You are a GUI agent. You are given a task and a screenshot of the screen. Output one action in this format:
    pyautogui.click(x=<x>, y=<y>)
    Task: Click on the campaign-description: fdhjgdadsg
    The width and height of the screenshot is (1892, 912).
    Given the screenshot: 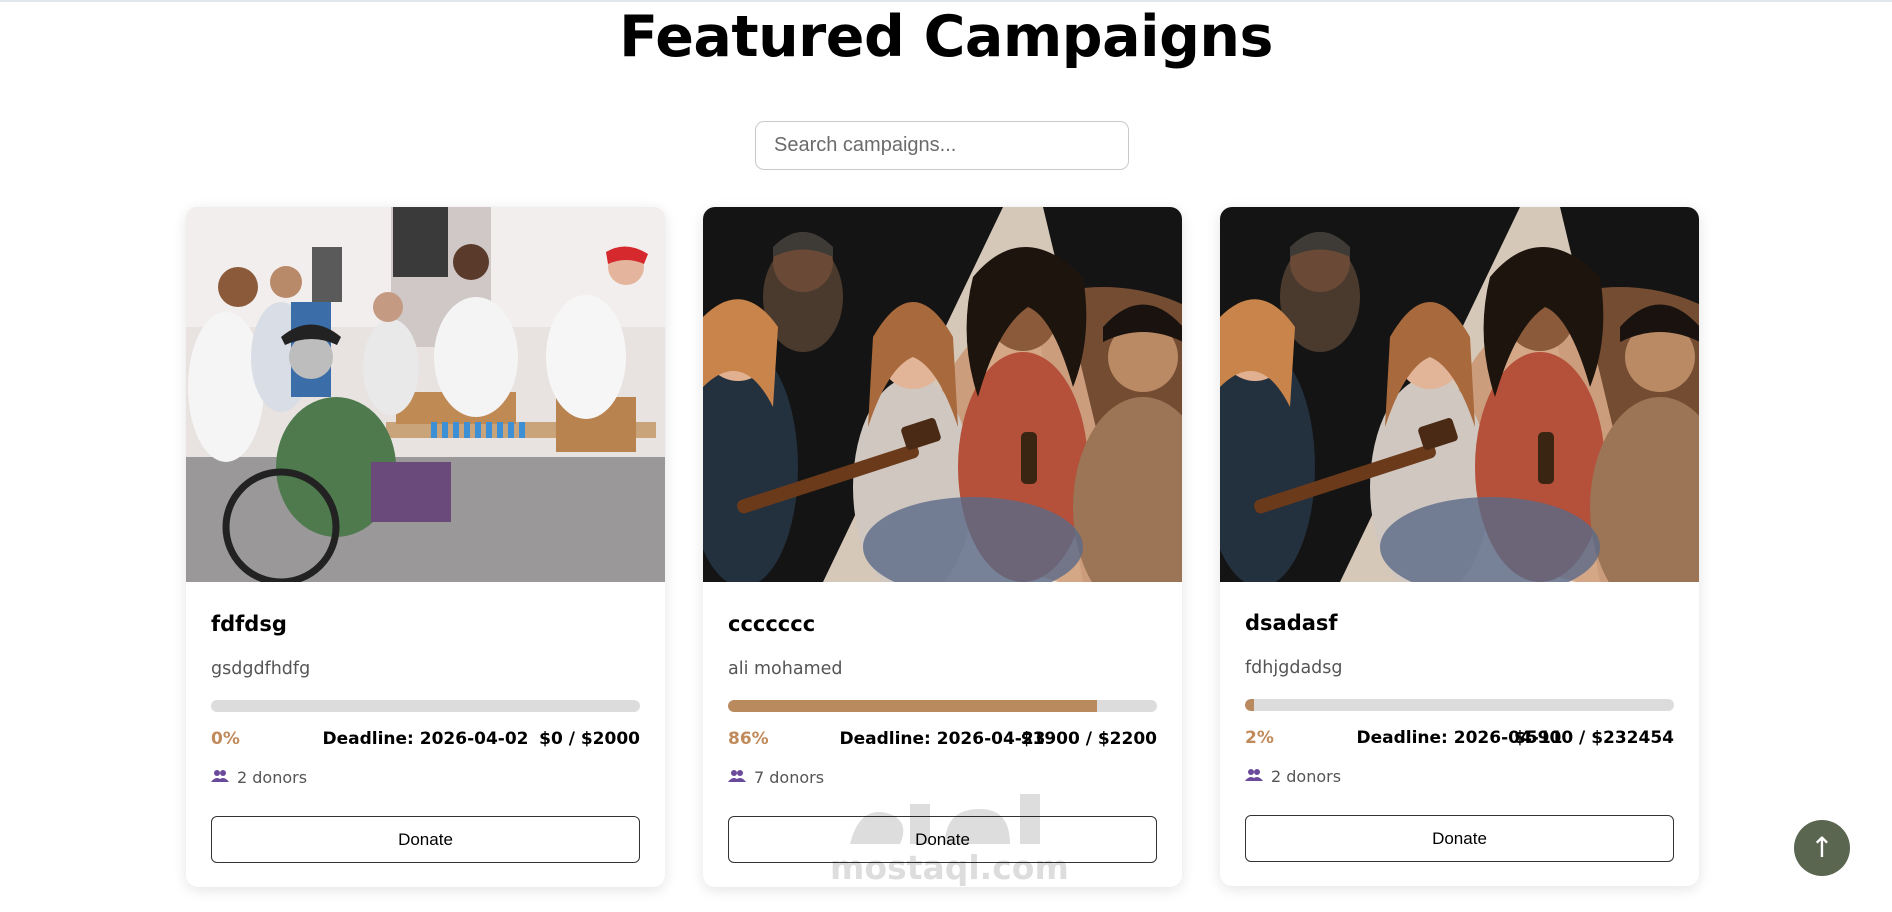 What is the action you would take?
    pyautogui.click(x=1294, y=668)
    